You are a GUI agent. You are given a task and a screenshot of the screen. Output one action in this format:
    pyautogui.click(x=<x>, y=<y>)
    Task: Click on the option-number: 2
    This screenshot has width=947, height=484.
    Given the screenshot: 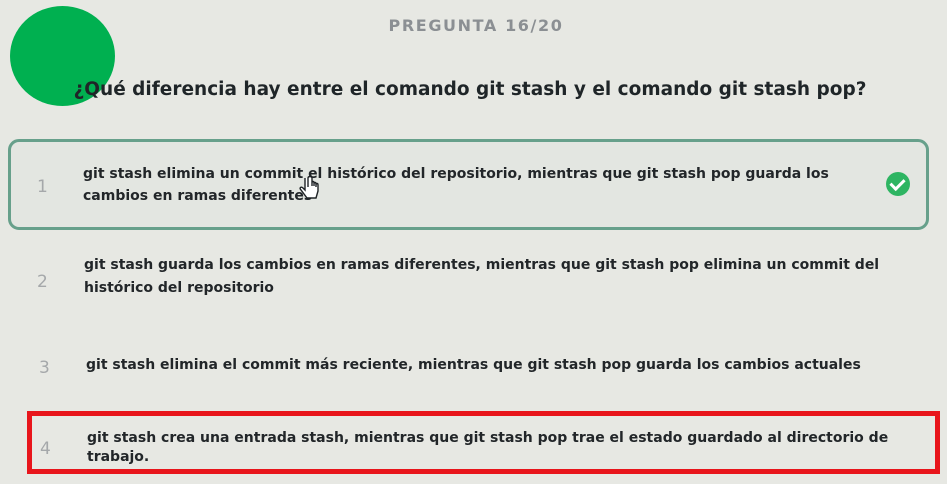 What is the action you would take?
    pyautogui.click(x=42, y=282)
    